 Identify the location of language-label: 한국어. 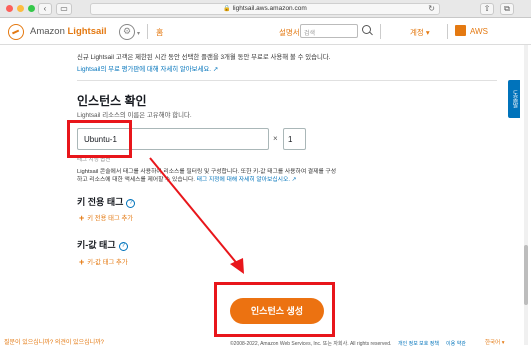
(493, 343).